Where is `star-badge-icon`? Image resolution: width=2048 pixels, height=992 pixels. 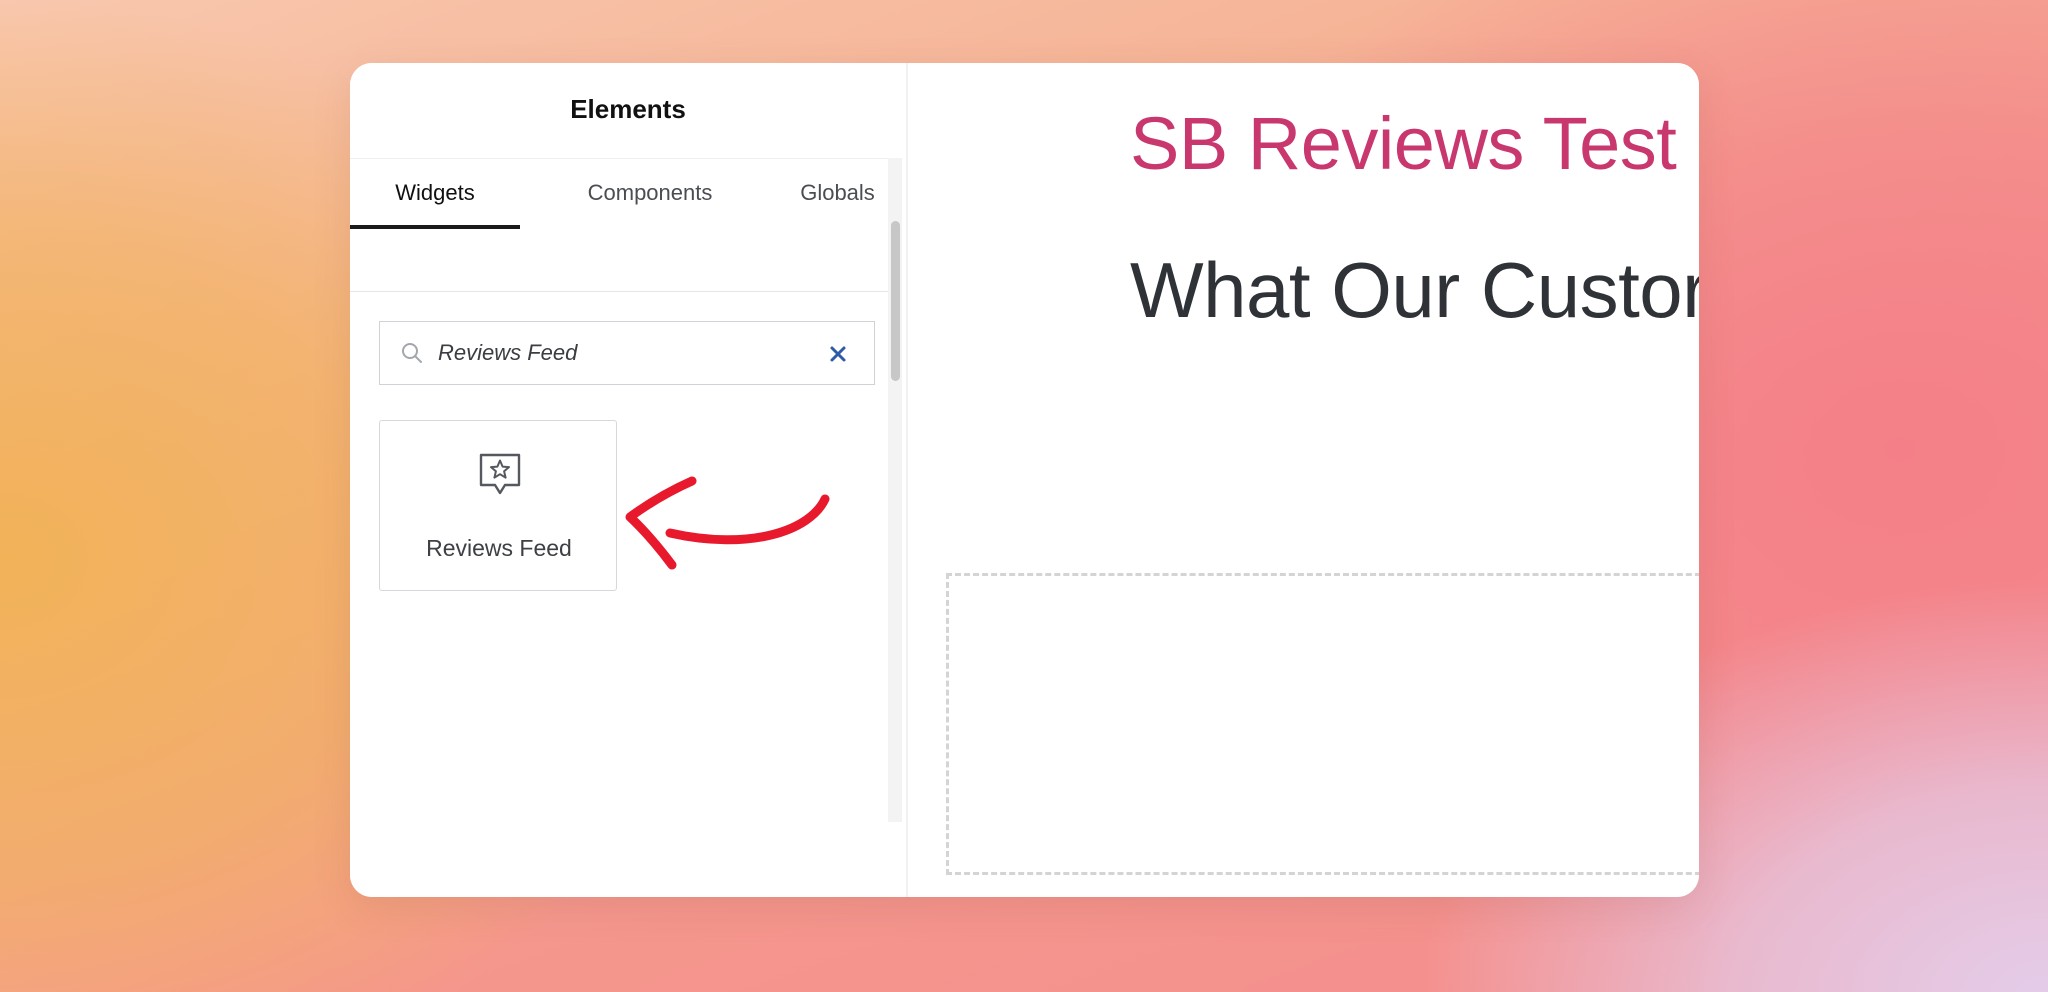 star-badge-icon is located at coordinates (500, 474).